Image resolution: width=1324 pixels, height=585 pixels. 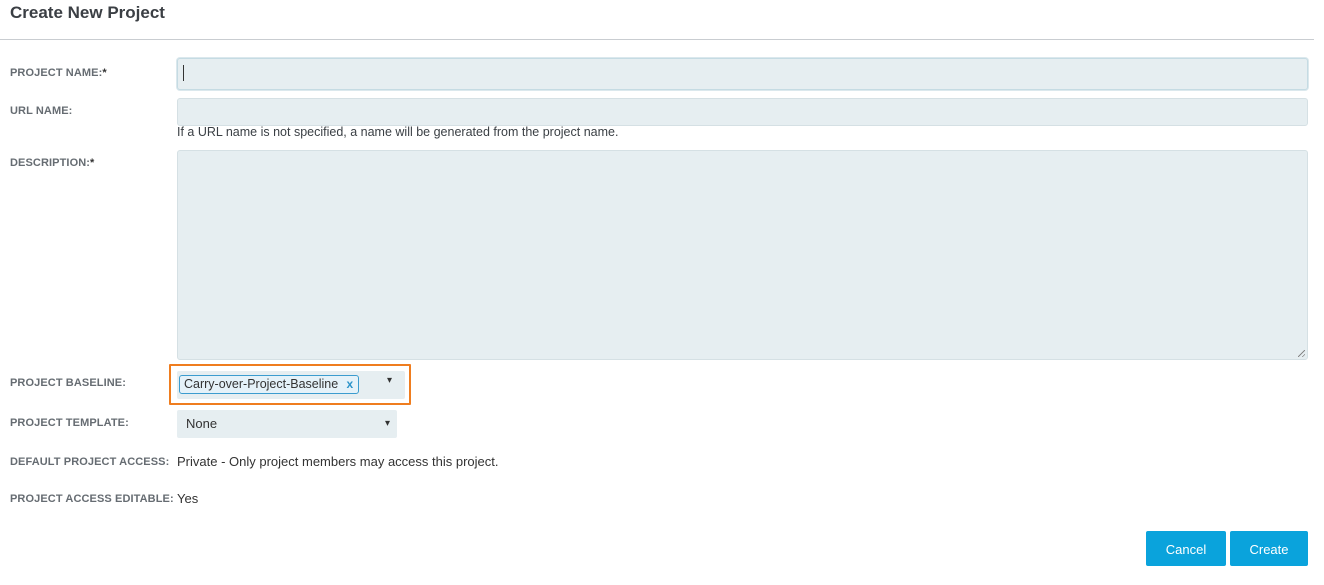 I want to click on baseline-tag: Carry-over-Project-Baseline x, so click(x=269, y=384).